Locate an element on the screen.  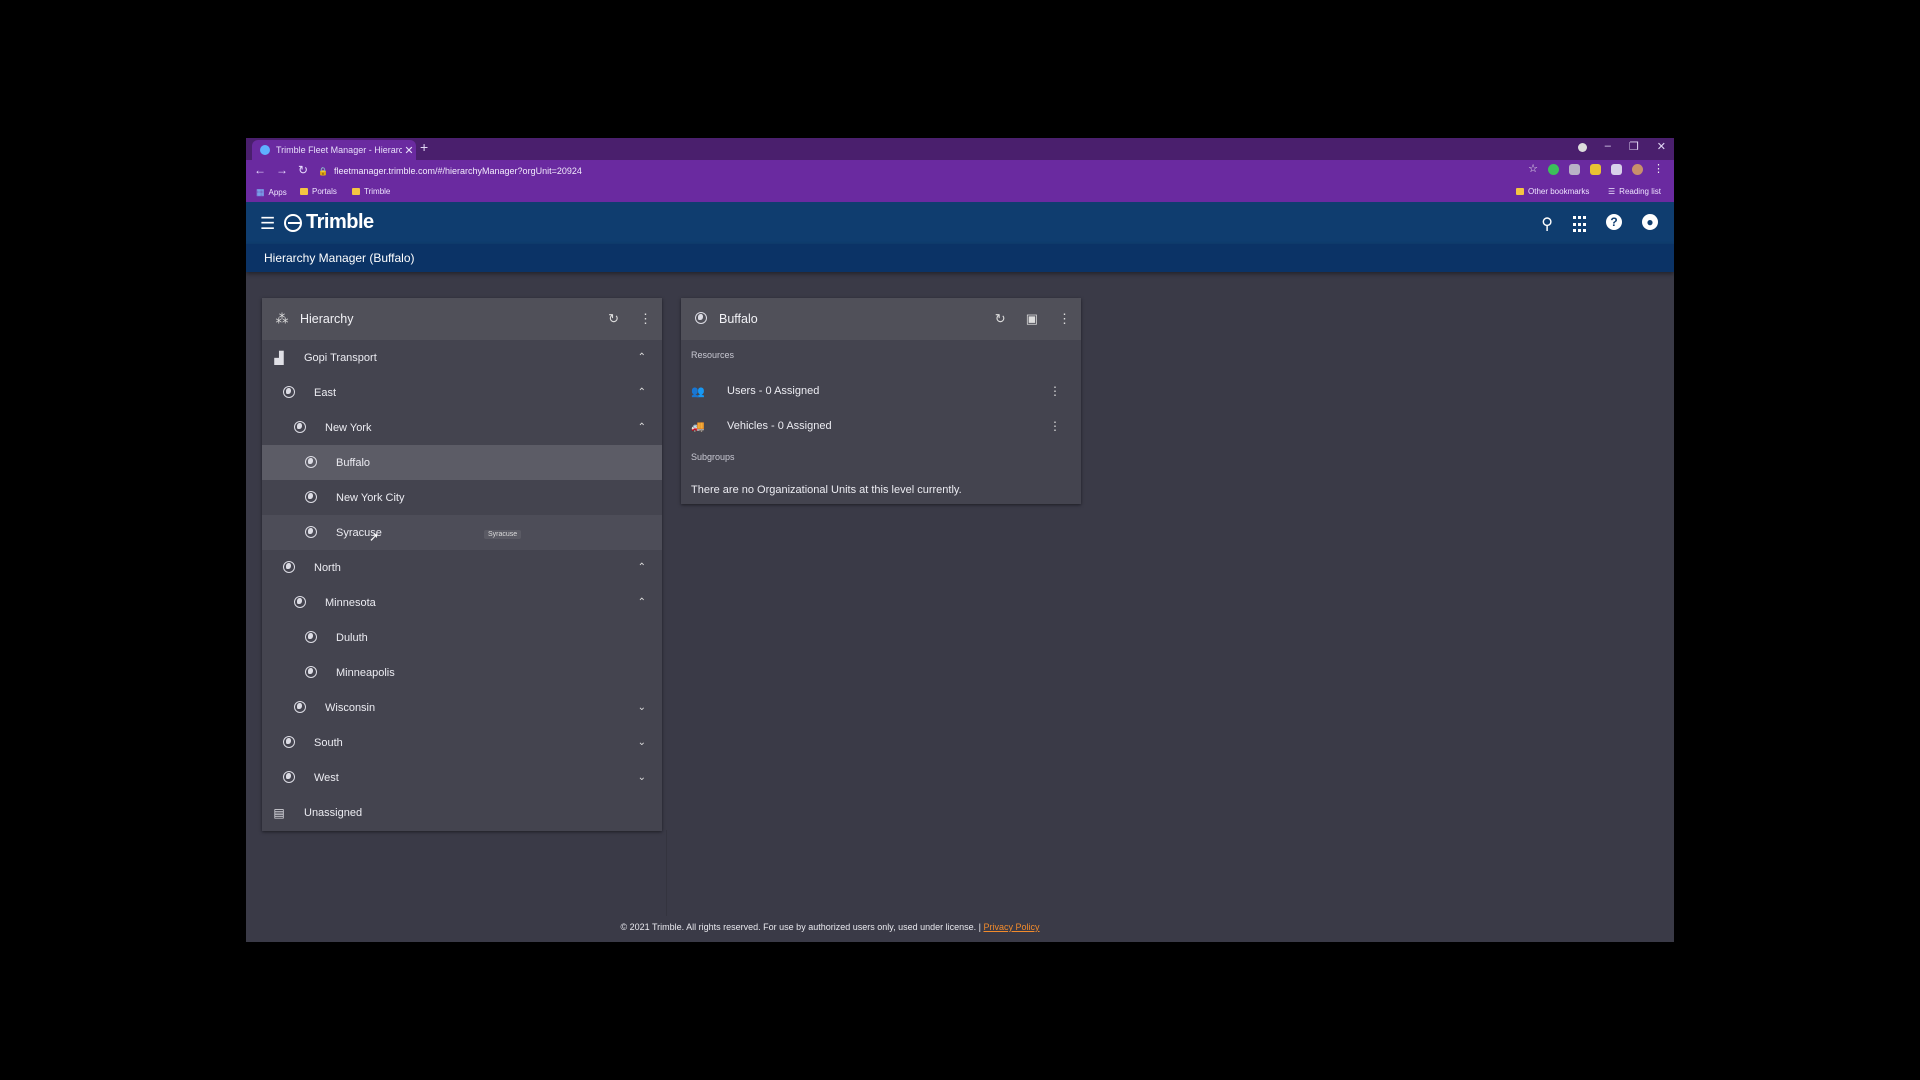
subgroups-label: Subgroups is located at coordinates (713, 457).